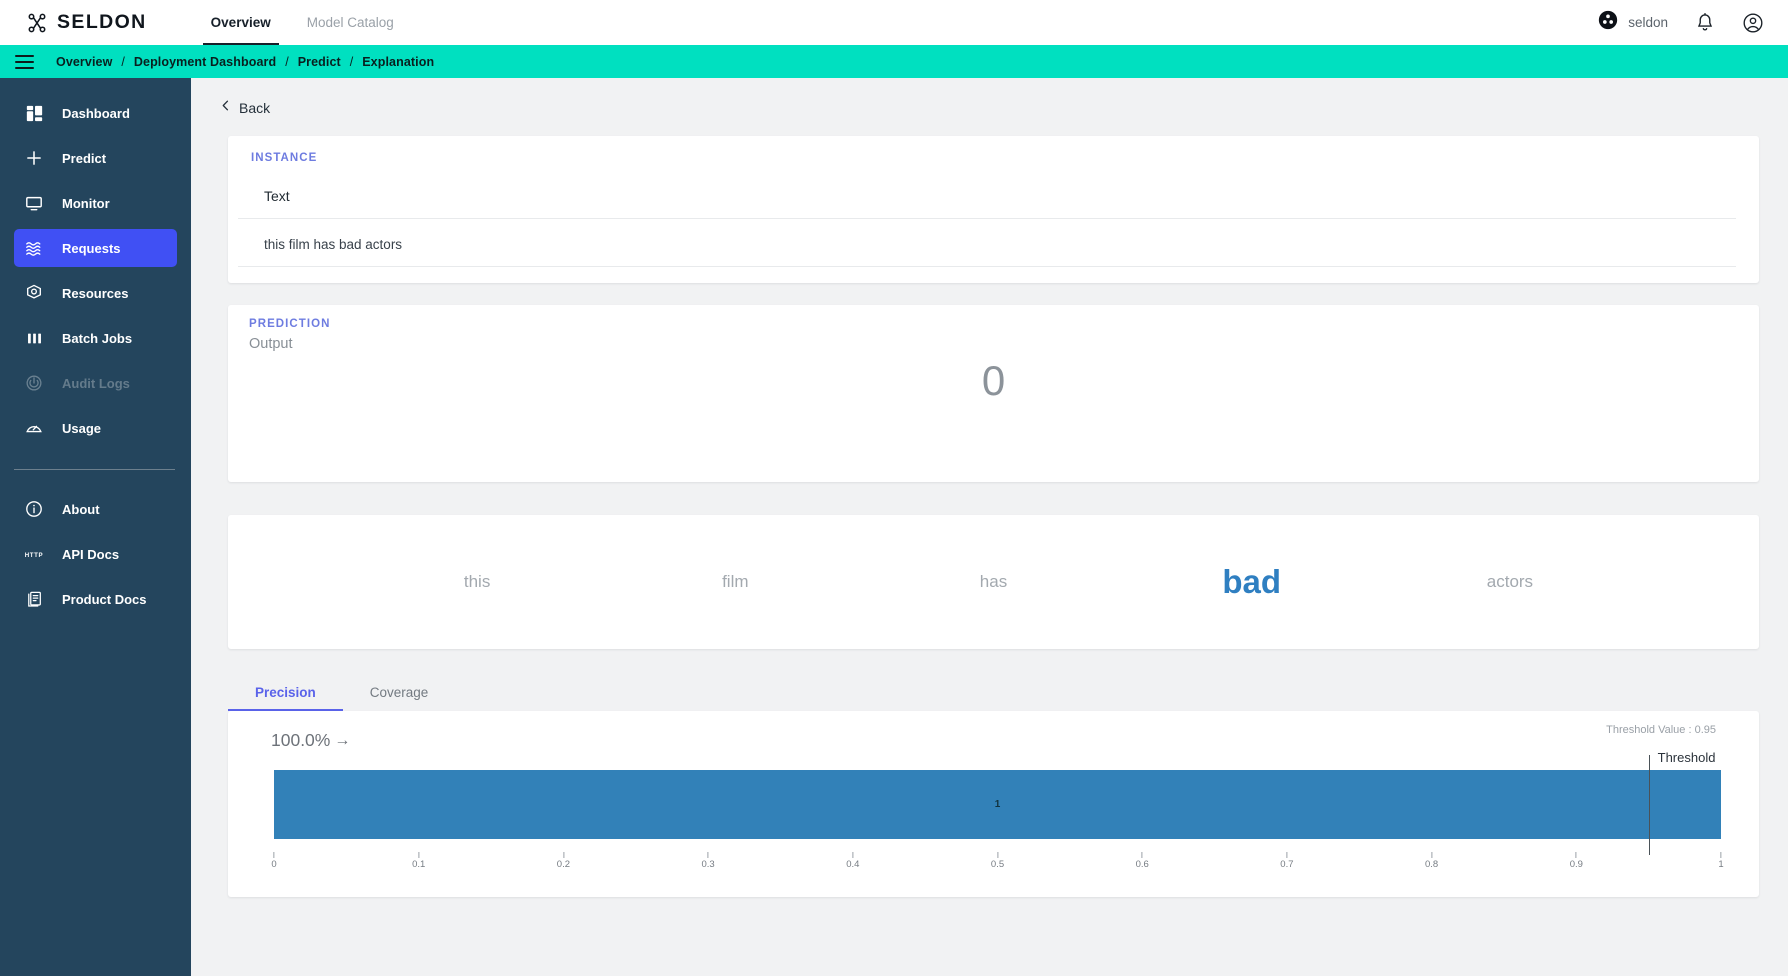 This screenshot has height=976, width=1788. I want to click on chart-plot-area: 1 Threshold, so click(997, 802).